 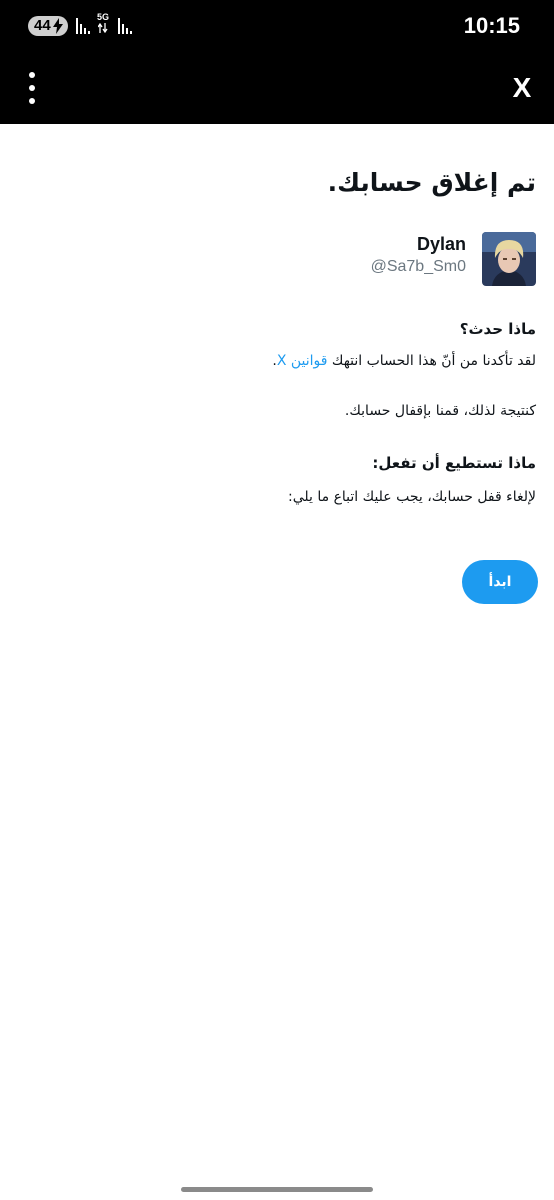 What do you see at coordinates (302, 361) in the screenshot?
I see `x-rules-link: قوانين X` at bounding box center [302, 361].